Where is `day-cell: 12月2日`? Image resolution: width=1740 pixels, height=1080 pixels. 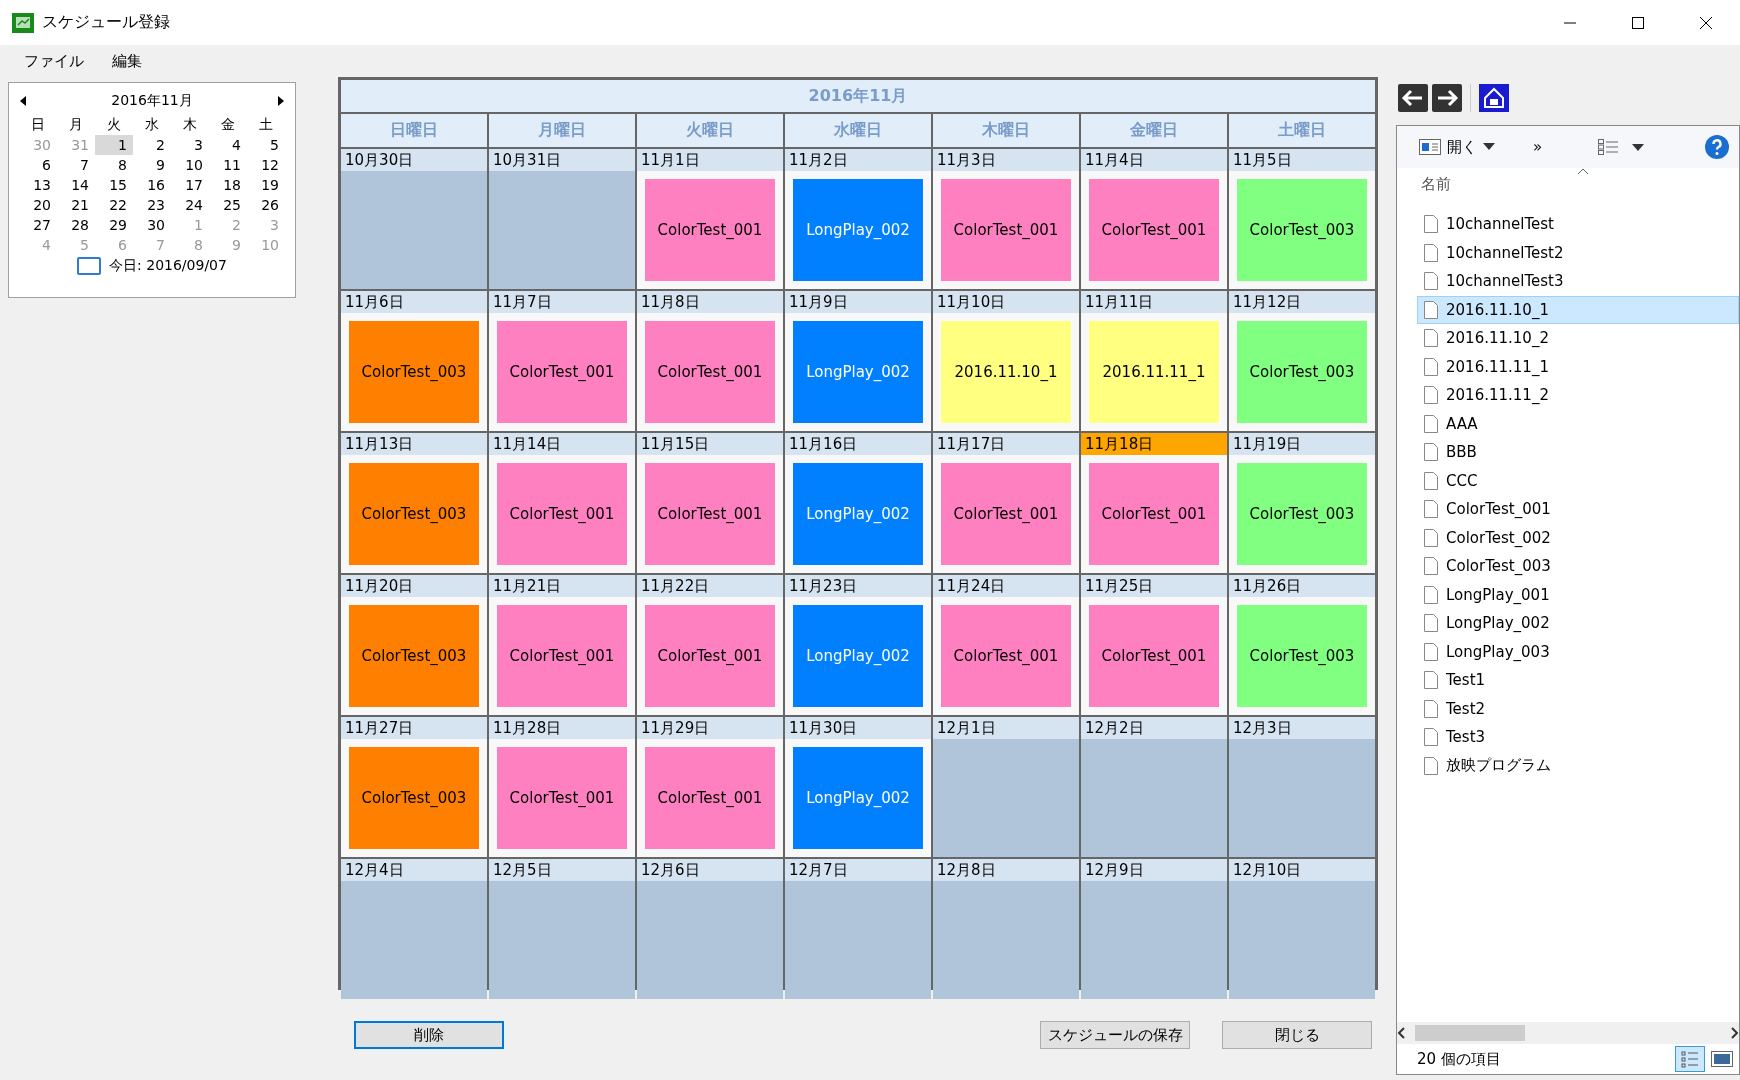
day-cell: 12月2日 is located at coordinates (1154, 787).